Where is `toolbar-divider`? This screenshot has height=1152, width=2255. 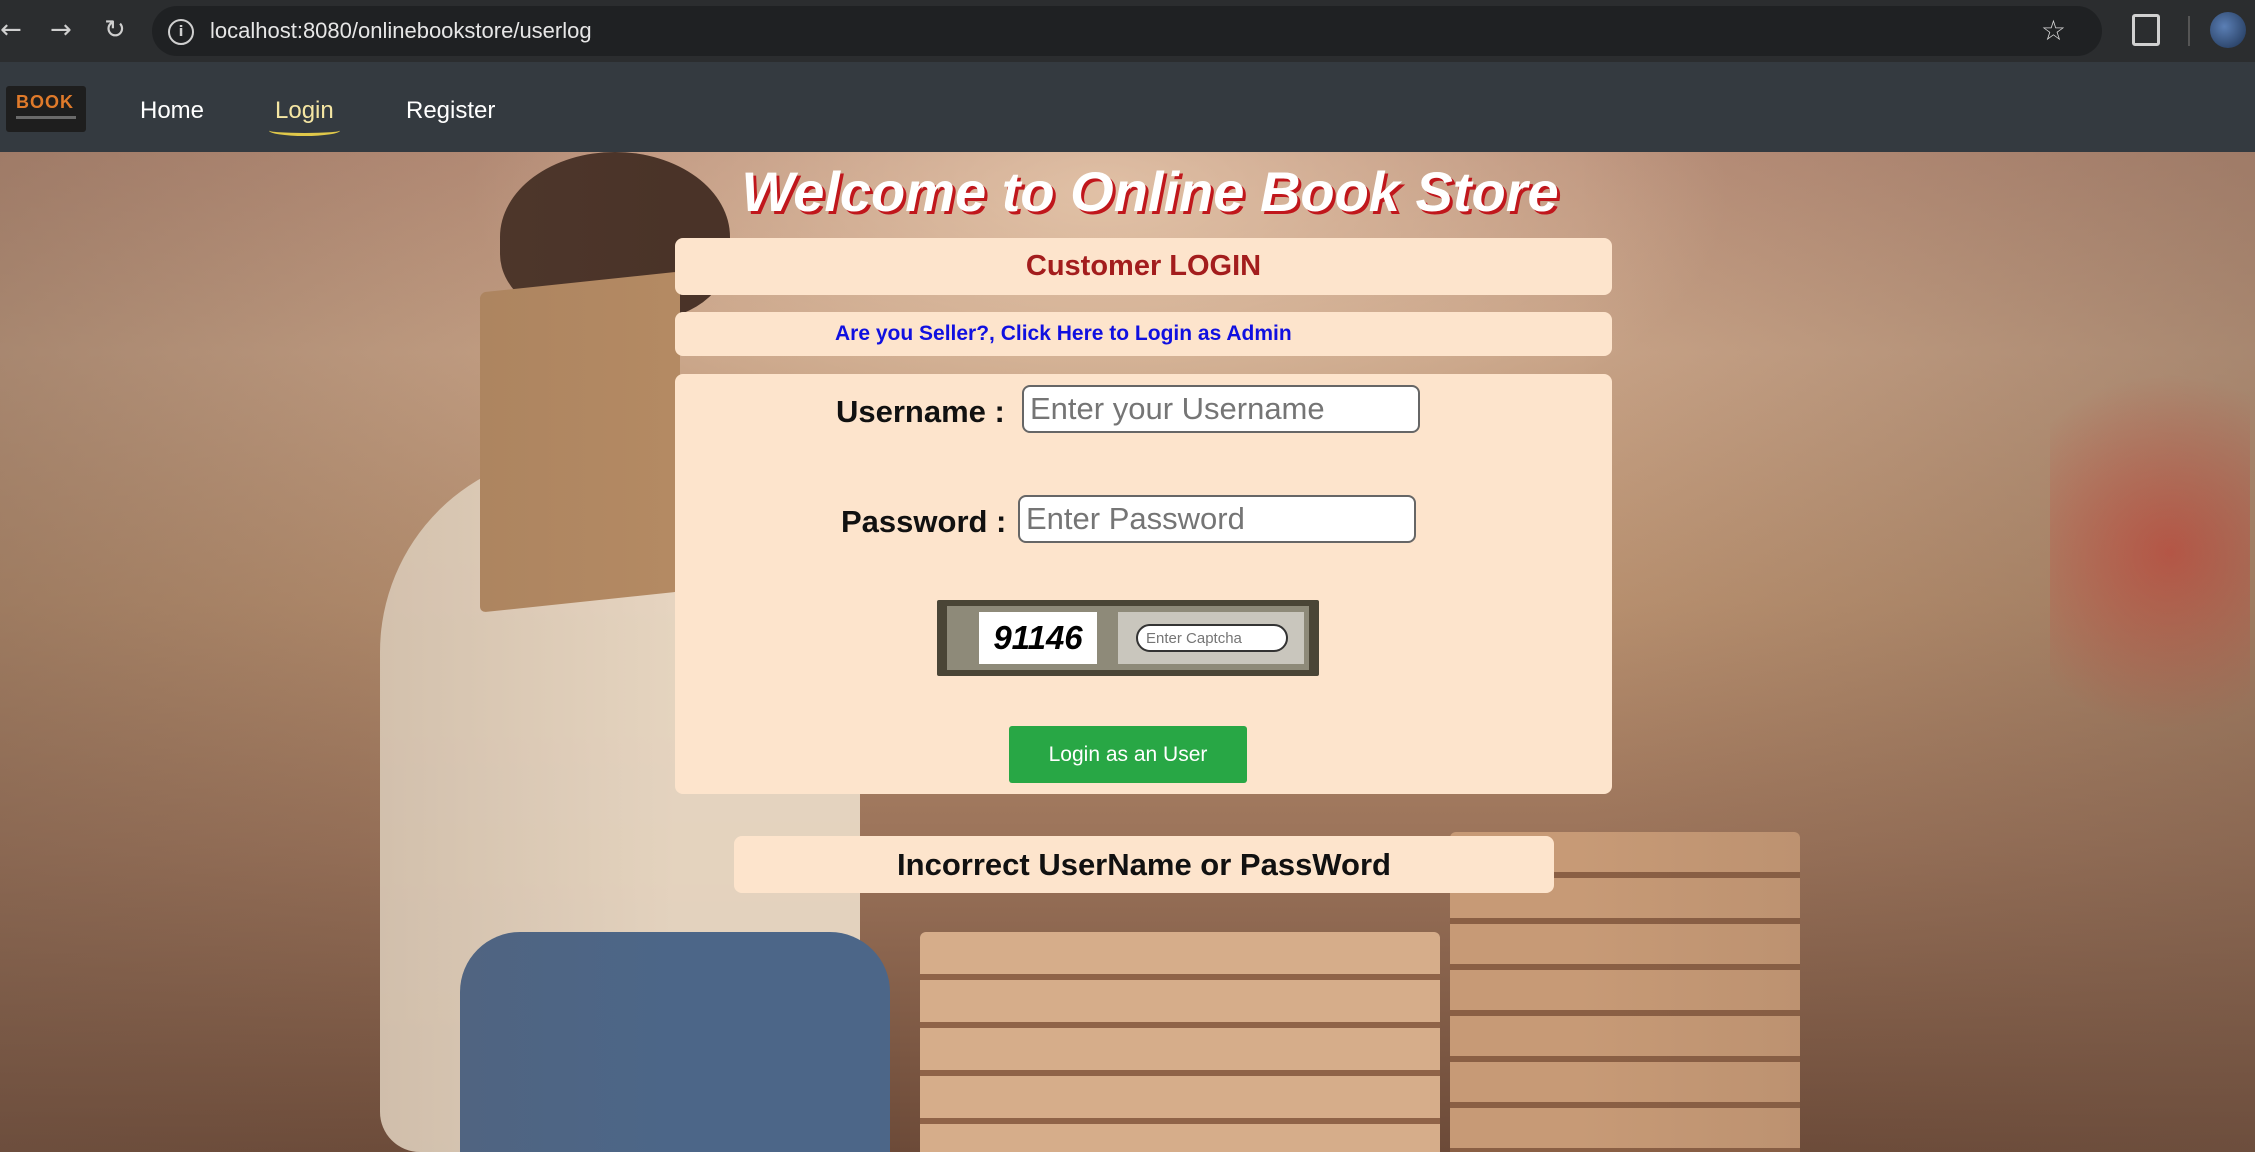 toolbar-divider is located at coordinates (2189, 31).